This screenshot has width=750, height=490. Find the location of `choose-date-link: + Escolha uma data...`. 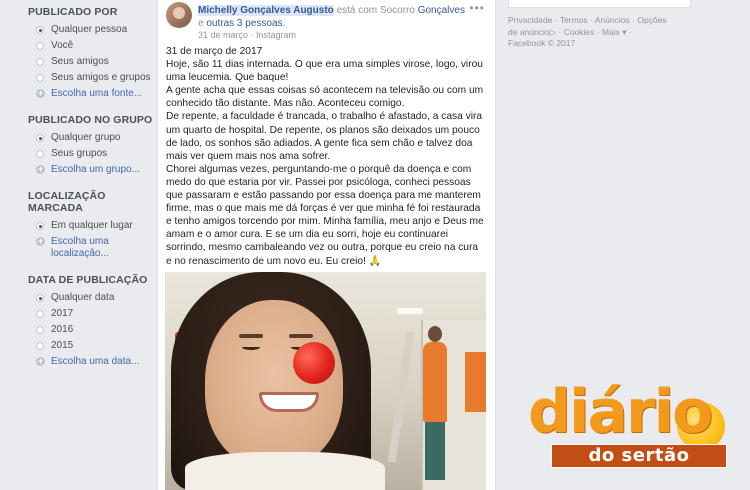

choose-date-link: + Escolha uma data... is located at coordinates (90, 362).